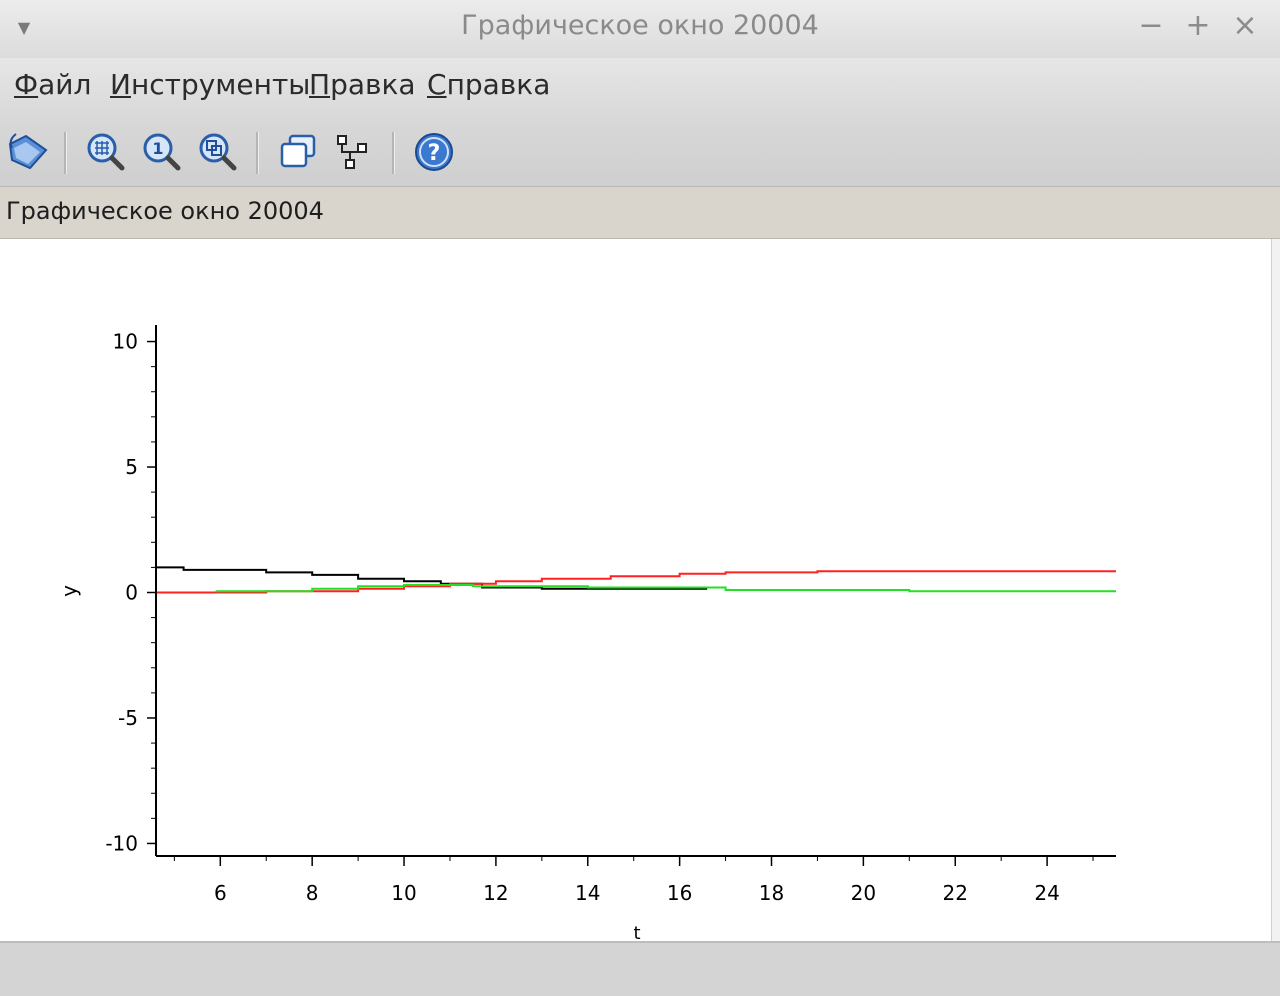 The height and width of the screenshot is (996, 1280). I want to click on menu-help: Справка, so click(488, 84).